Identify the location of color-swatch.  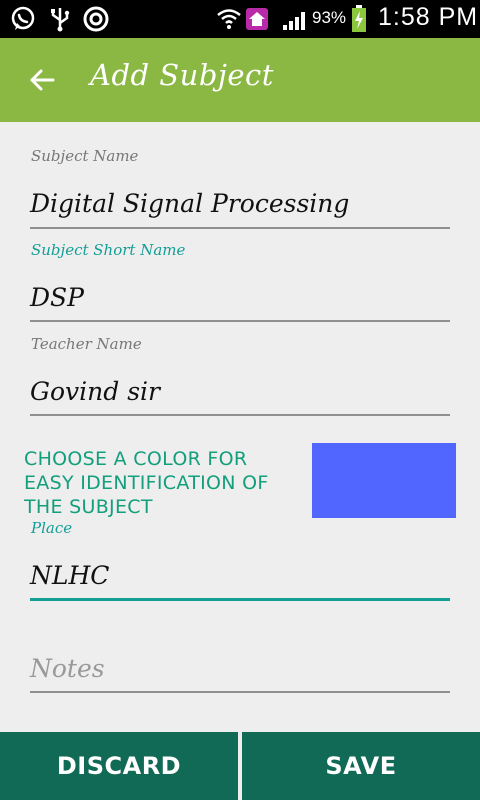
(384, 480).